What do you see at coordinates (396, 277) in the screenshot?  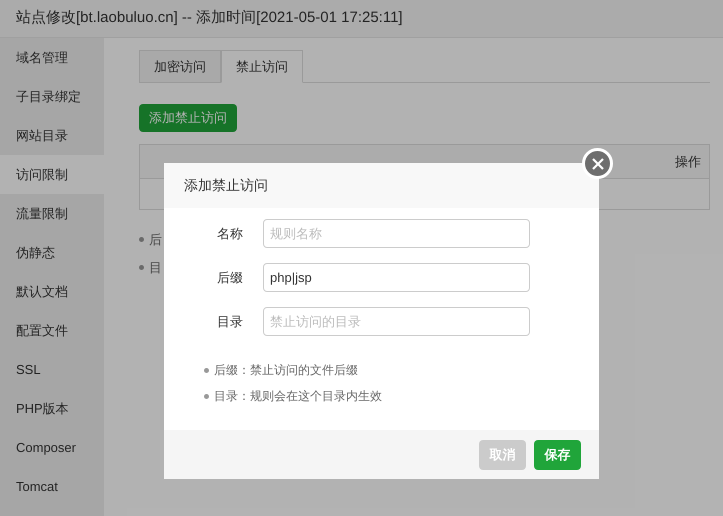 I see `input-field: php|jsp` at bounding box center [396, 277].